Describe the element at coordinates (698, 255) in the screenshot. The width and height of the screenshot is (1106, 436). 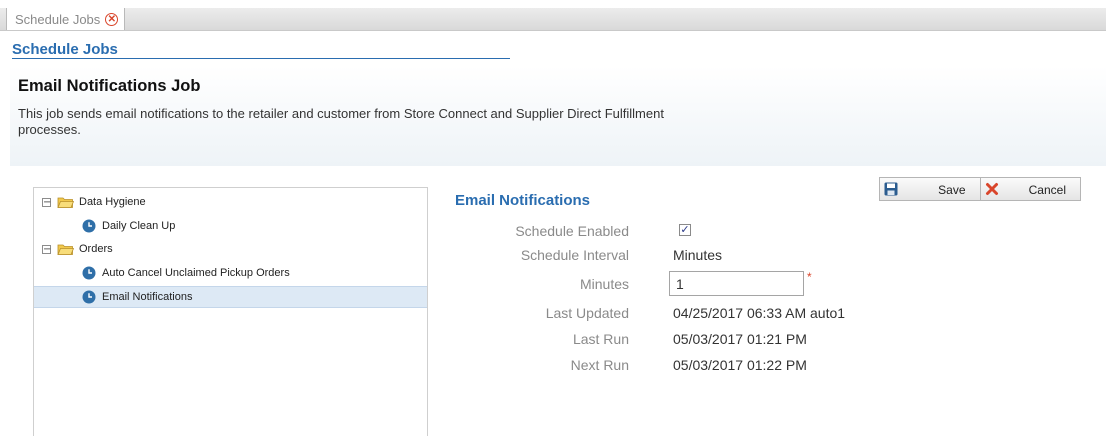
I see `schedule-interval-value: Minutes` at that location.